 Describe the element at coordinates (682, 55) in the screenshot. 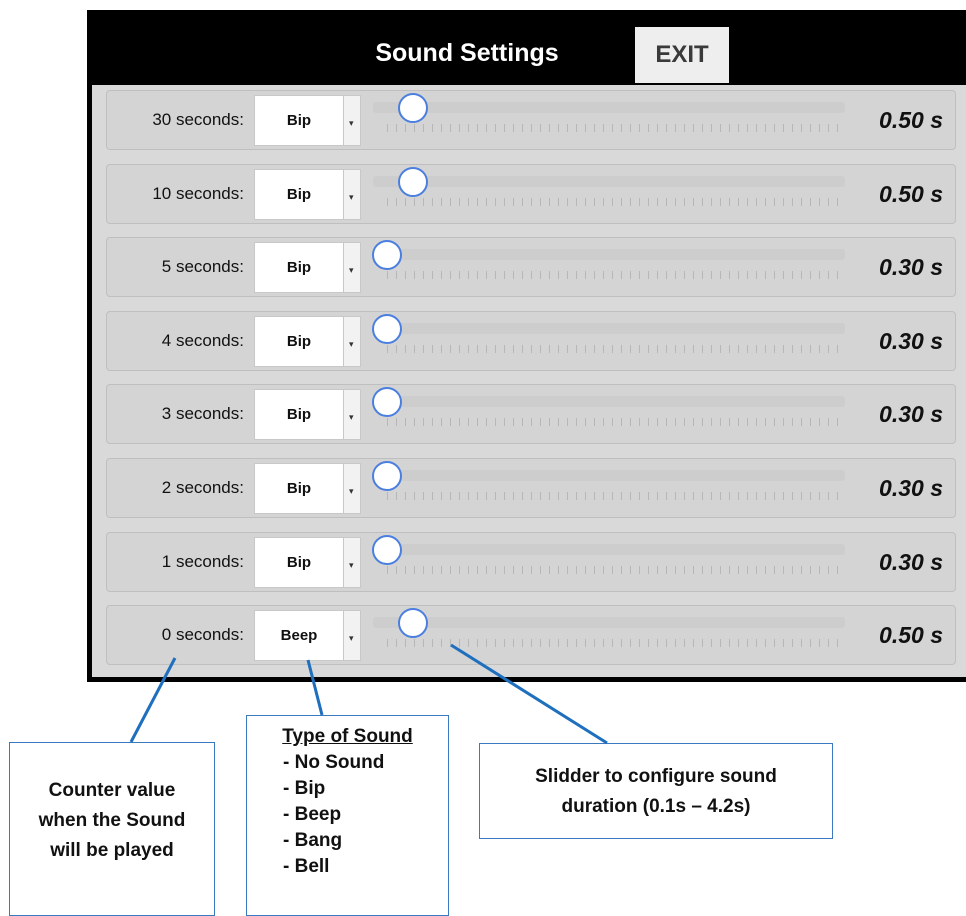

I see `exit-button: EXIT` at that location.